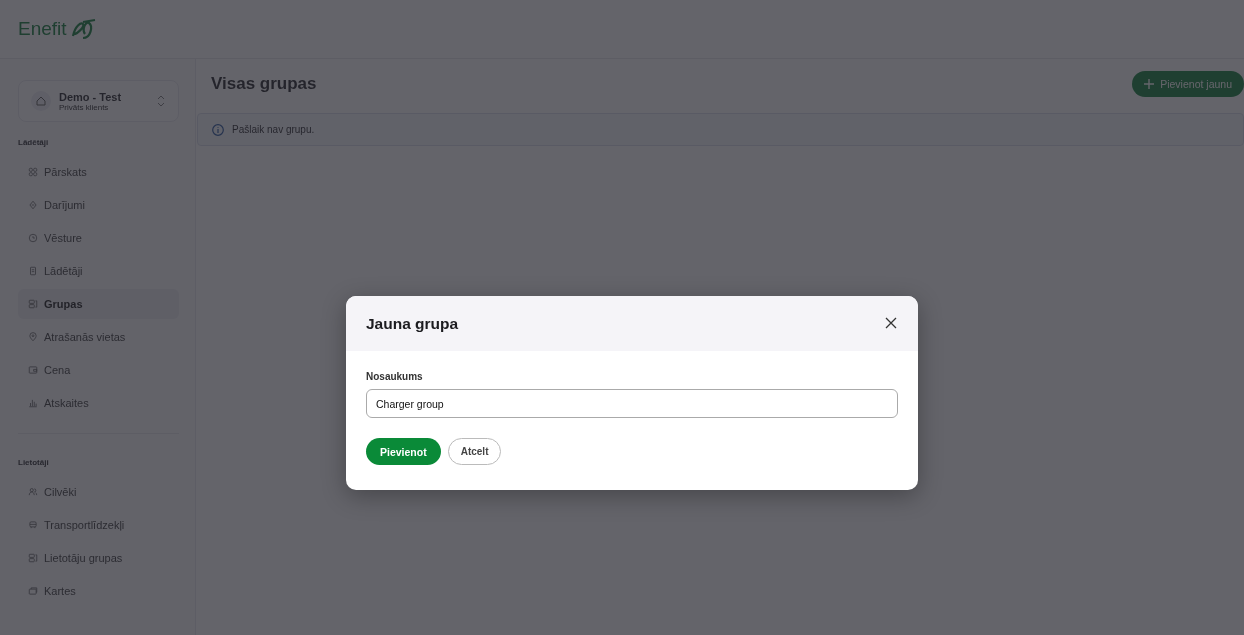 The width and height of the screenshot is (1244, 635). I want to click on close-button, so click(891, 323).